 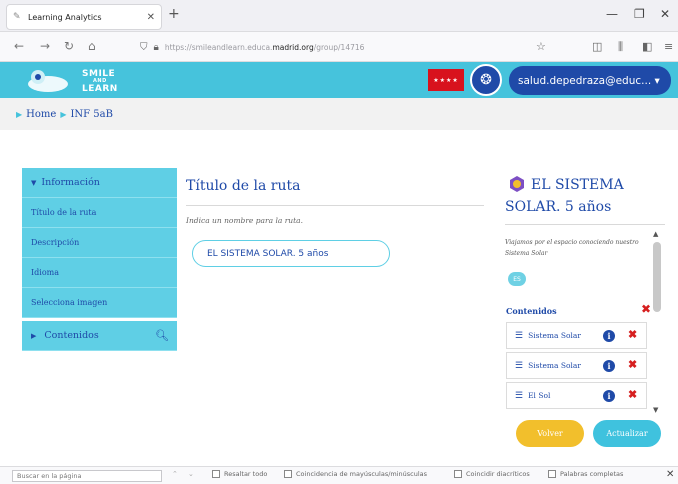 What do you see at coordinates (17, 17) in the screenshot?
I see `favicon-icon: ✎` at bounding box center [17, 17].